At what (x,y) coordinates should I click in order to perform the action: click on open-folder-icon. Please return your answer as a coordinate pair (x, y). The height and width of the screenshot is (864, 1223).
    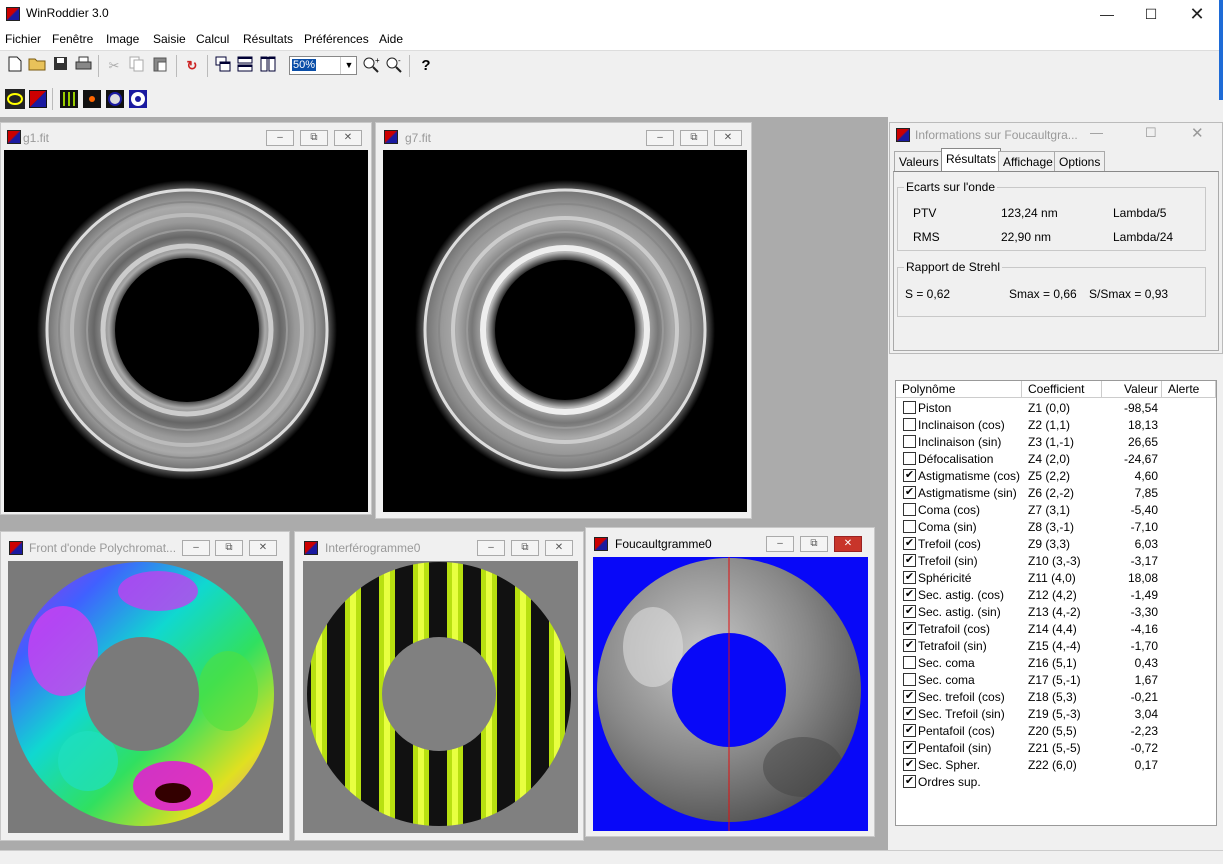
    Looking at the image, I should click on (37, 66).